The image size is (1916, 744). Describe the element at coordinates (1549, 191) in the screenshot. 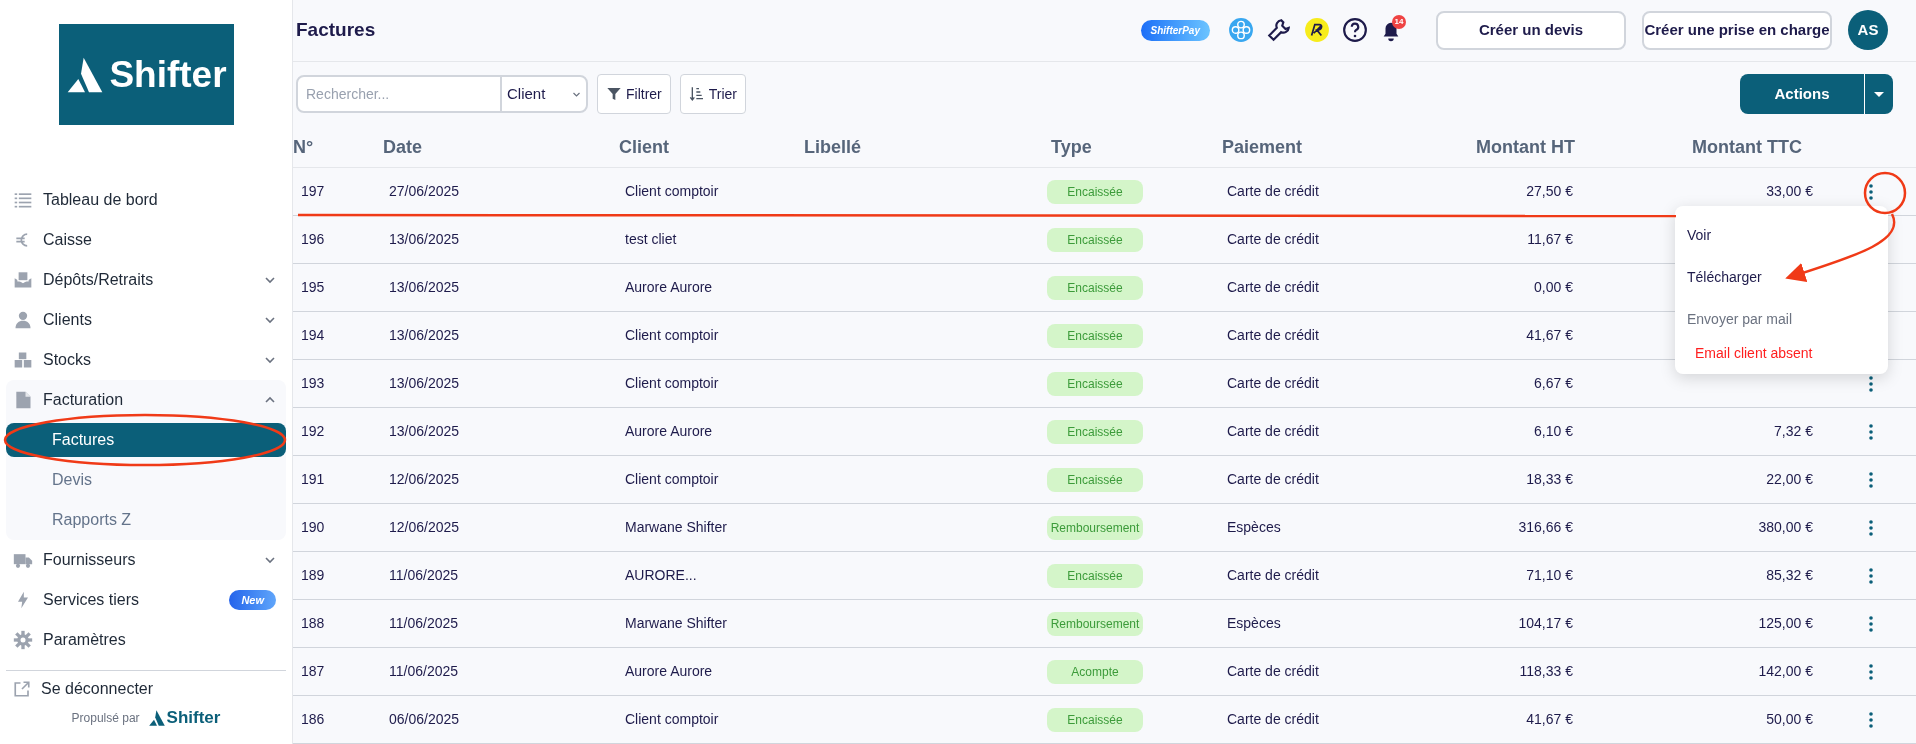

I see `table-cell-text: 27,50 €` at that location.